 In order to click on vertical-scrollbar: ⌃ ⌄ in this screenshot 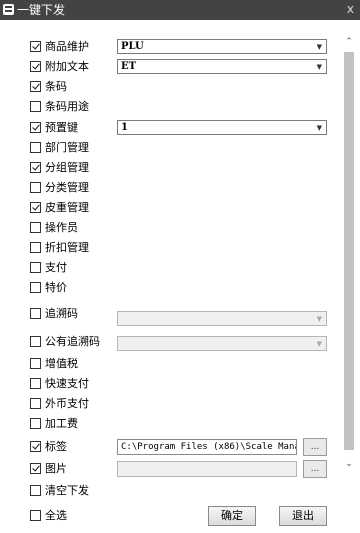, I will do `click(349, 253)`.